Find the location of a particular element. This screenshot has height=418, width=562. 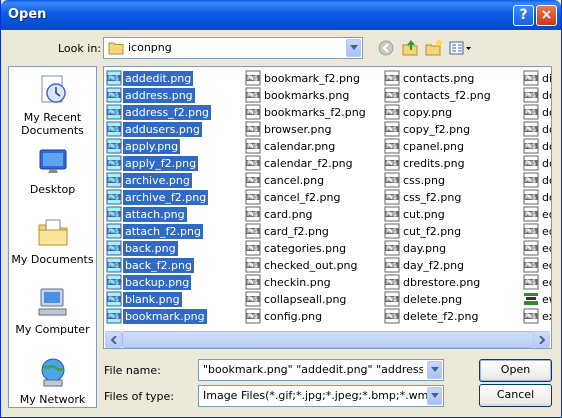

file-name: apply.png is located at coordinates (152, 146).